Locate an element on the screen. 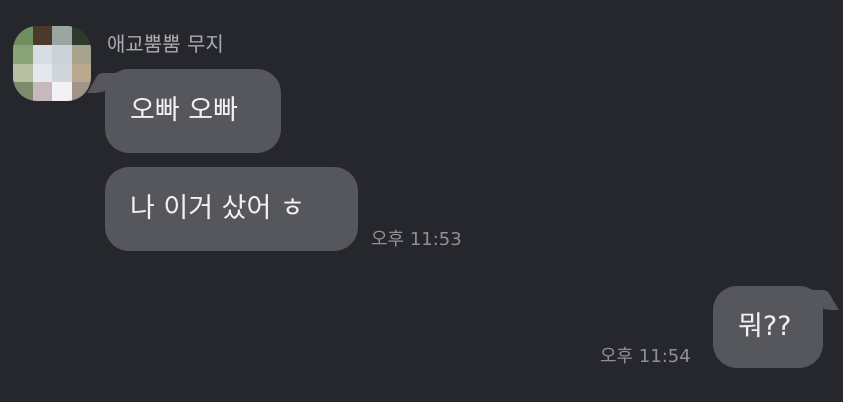 This screenshot has width=843, height=402. outgoing-message-bubble: 뭐?? is located at coordinates (768, 327).